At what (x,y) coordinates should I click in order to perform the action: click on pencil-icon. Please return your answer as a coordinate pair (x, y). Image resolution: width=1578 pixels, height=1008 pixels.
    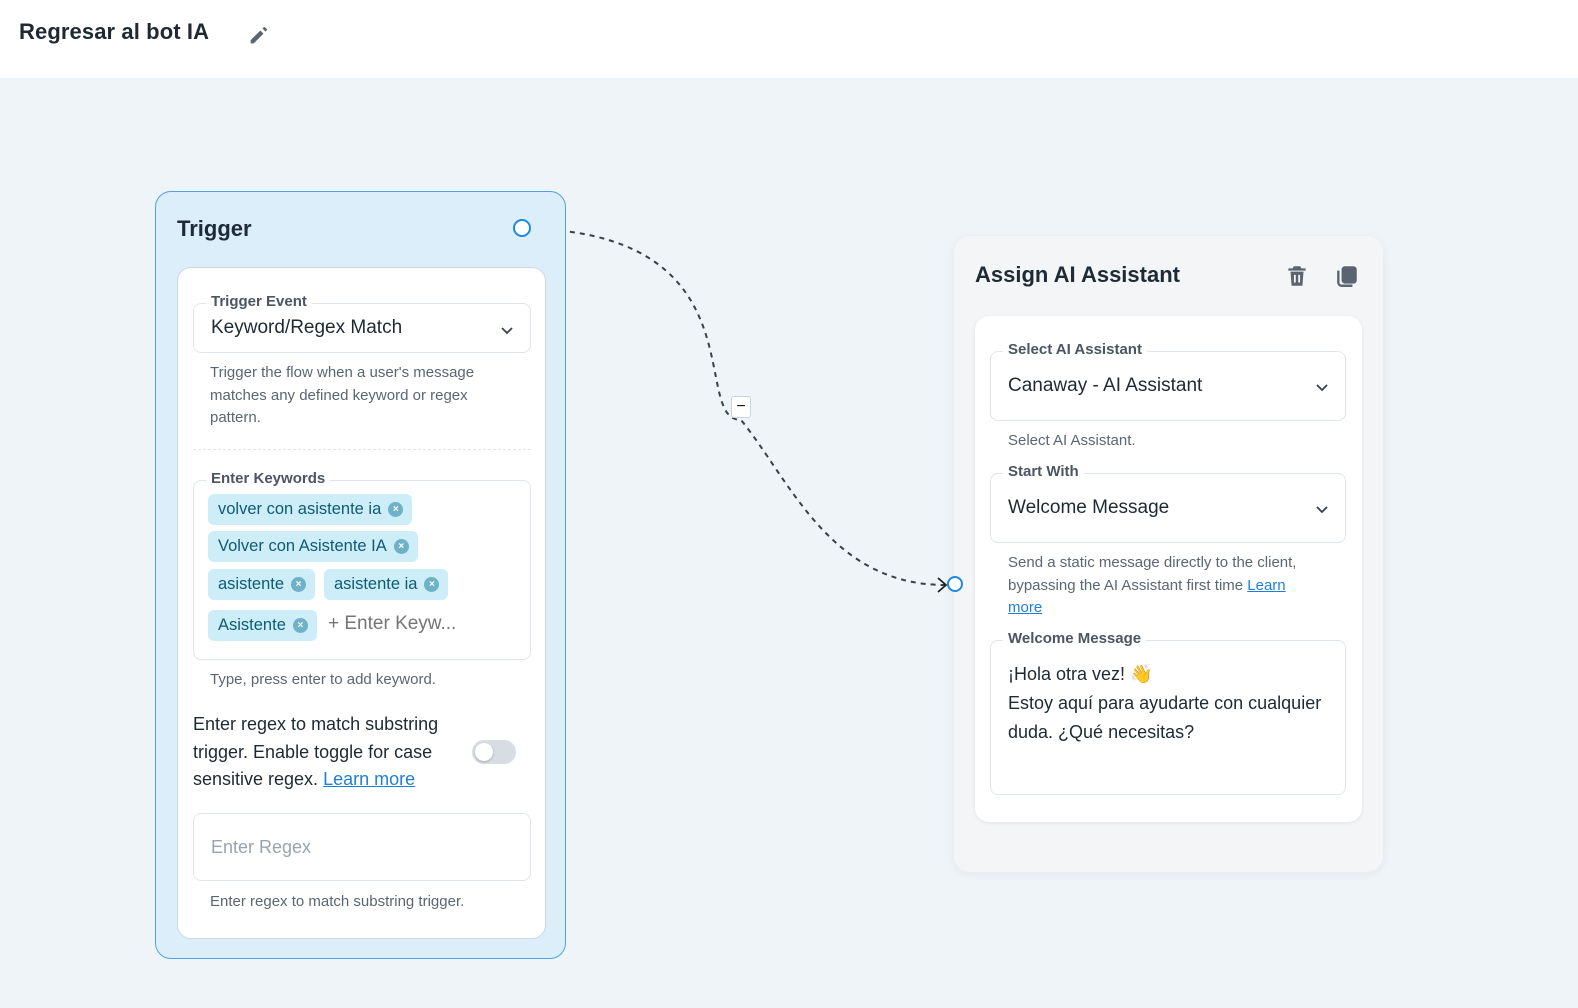
    Looking at the image, I should click on (258, 35).